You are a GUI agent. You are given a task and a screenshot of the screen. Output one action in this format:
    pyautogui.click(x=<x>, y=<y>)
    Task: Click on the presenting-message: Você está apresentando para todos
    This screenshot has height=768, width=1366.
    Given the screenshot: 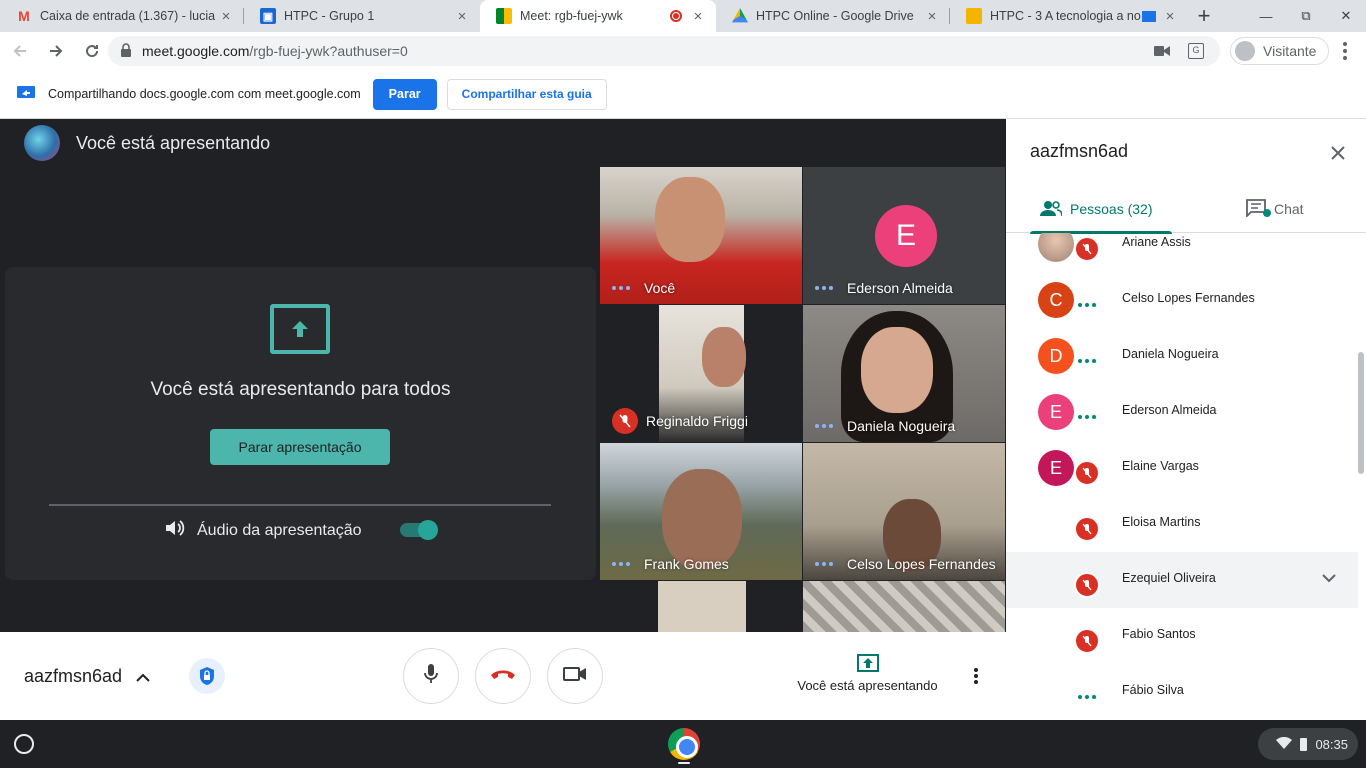 What is the action you would take?
    pyautogui.click(x=300, y=389)
    